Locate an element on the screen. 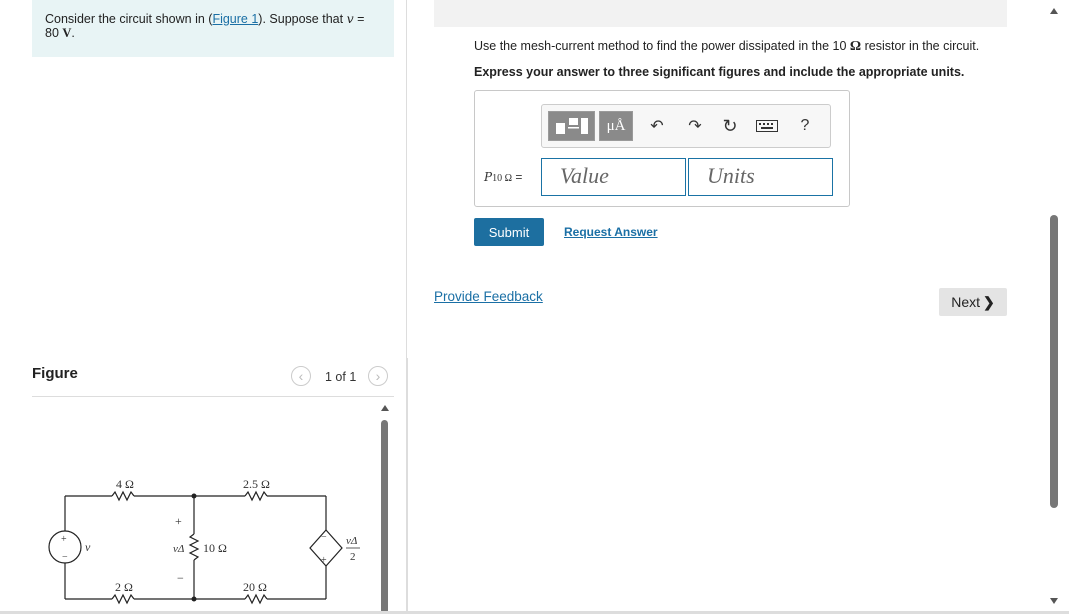 The image size is (1069, 614). prompt-var: v is located at coordinates (350, 18).